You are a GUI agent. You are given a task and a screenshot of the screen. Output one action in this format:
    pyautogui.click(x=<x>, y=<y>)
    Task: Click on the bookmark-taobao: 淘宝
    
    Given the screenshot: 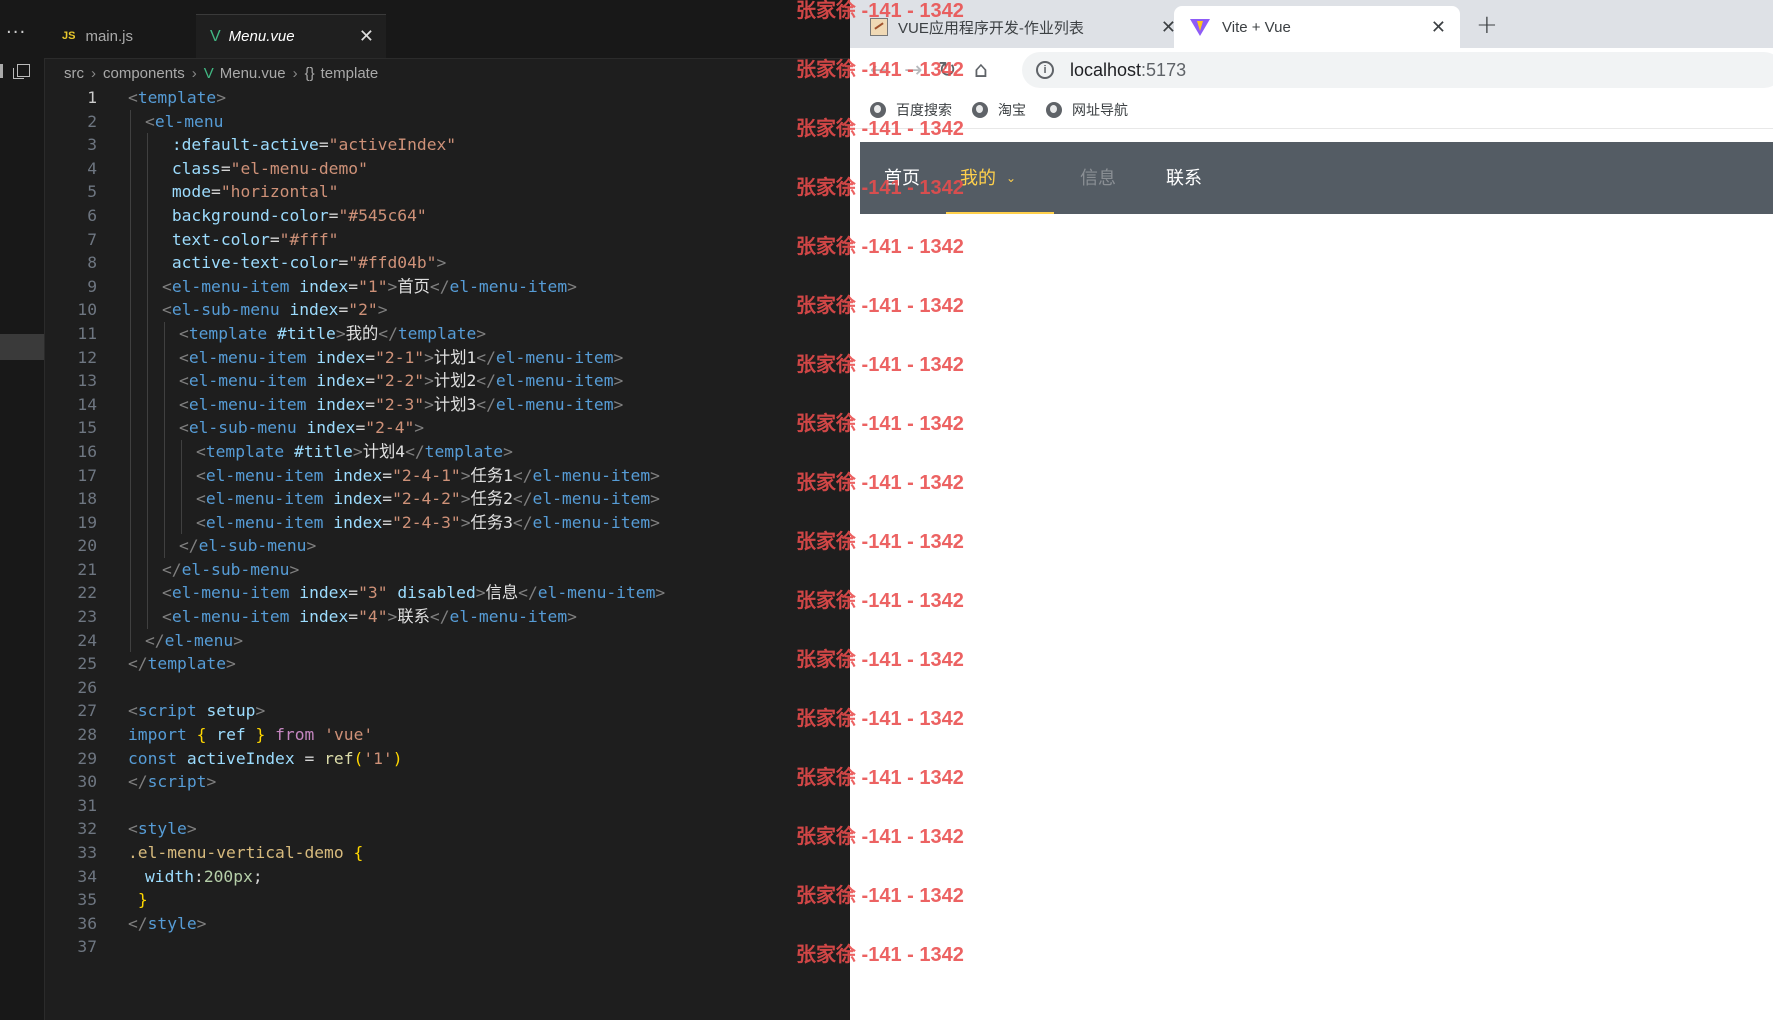 What is the action you would take?
    pyautogui.click(x=999, y=110)
    